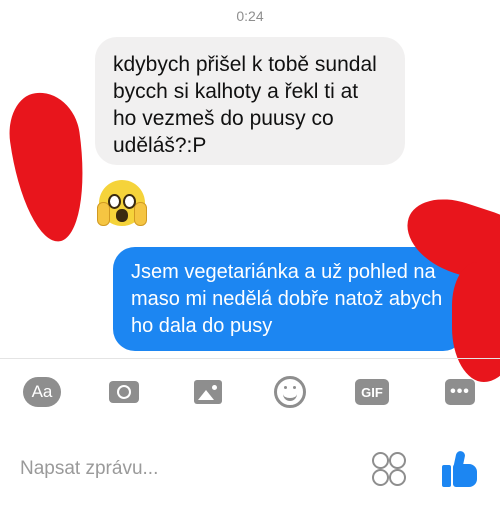 This screenshot has width=500, height=506. Describe the element at coordinates (389, 469) in the screenshot. I see `sticker-icon` at that location.